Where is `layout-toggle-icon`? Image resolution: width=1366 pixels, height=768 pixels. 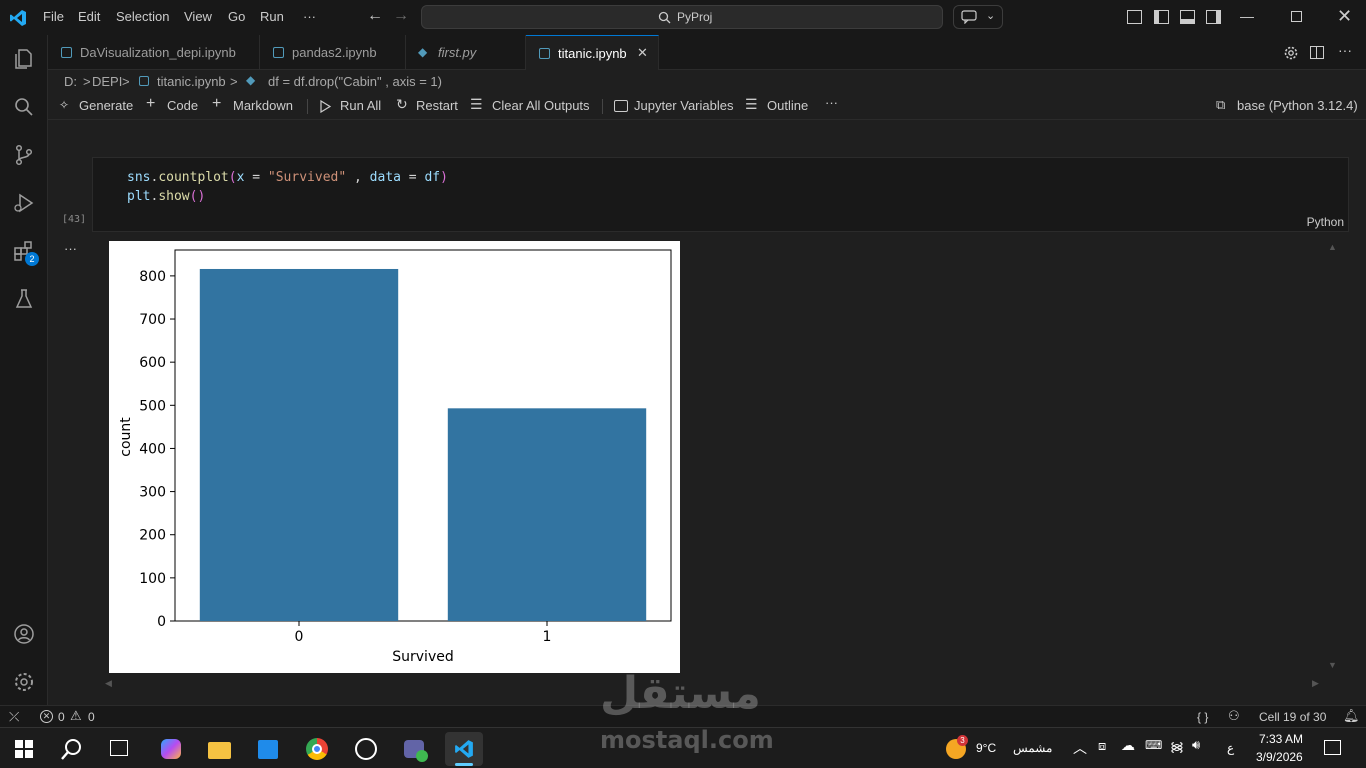
layout-toggle-icon is located at coordinates (1134, 17).